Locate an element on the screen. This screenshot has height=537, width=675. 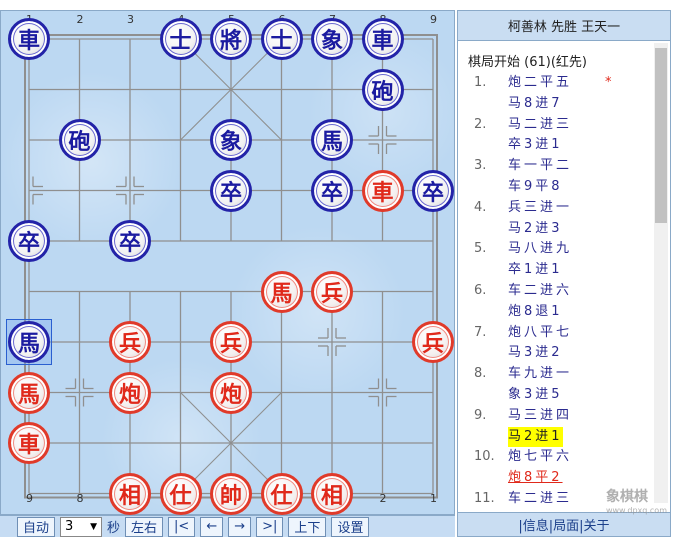
move-text: 车一平二 is located at coordinates (540, 166).